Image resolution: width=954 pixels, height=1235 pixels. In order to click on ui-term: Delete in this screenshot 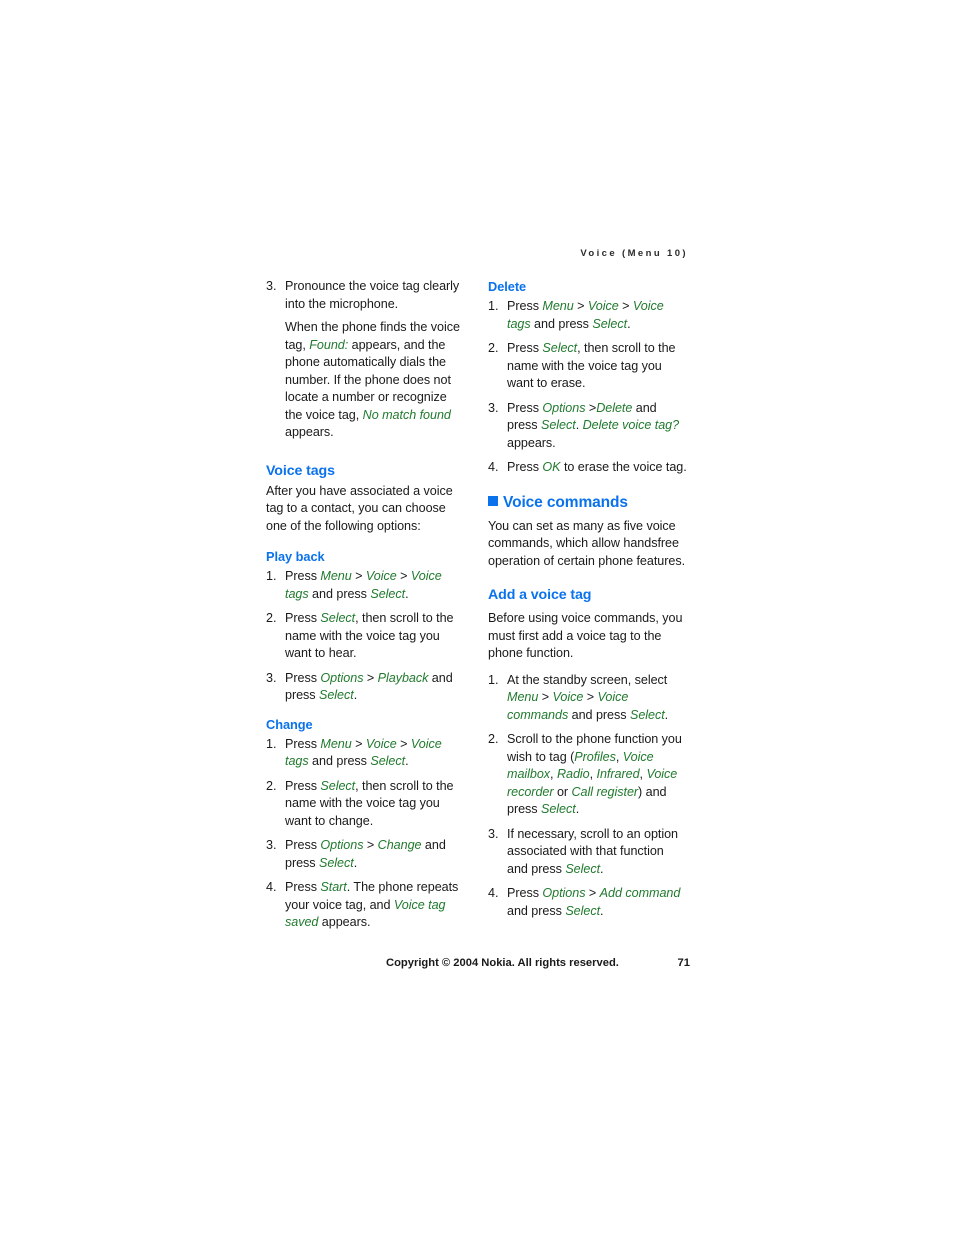, I will do `click(614, 407)`.